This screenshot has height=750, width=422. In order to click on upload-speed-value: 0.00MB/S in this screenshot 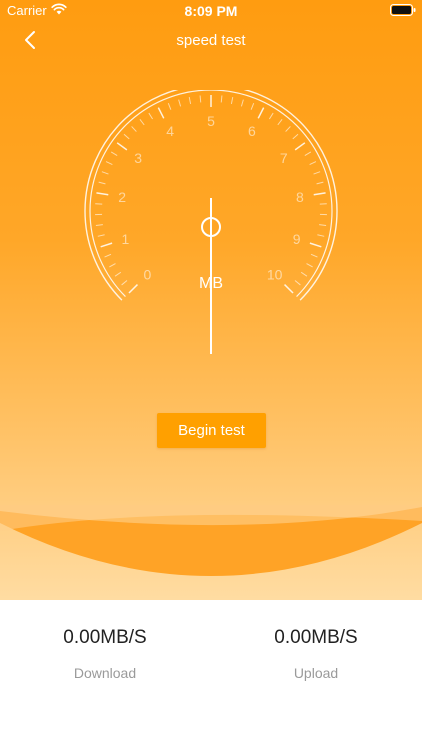, I will do `click(316, 637)`.